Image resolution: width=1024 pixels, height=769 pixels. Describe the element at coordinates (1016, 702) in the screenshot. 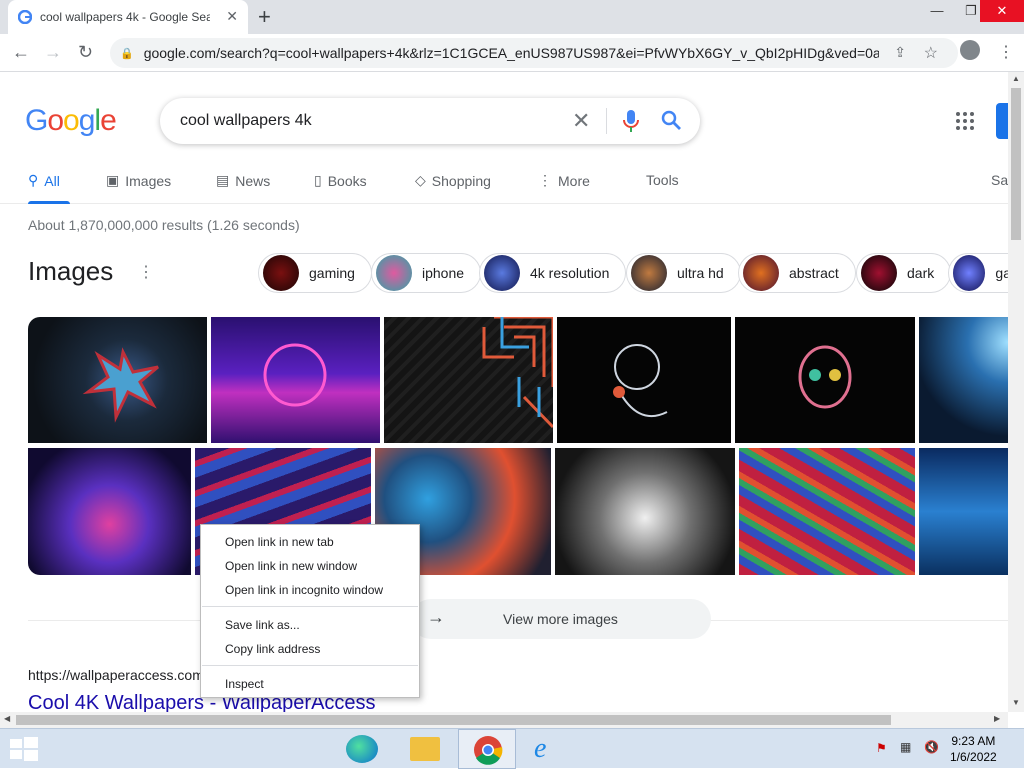

I see `scroll-down-icon: ▼` at that location.